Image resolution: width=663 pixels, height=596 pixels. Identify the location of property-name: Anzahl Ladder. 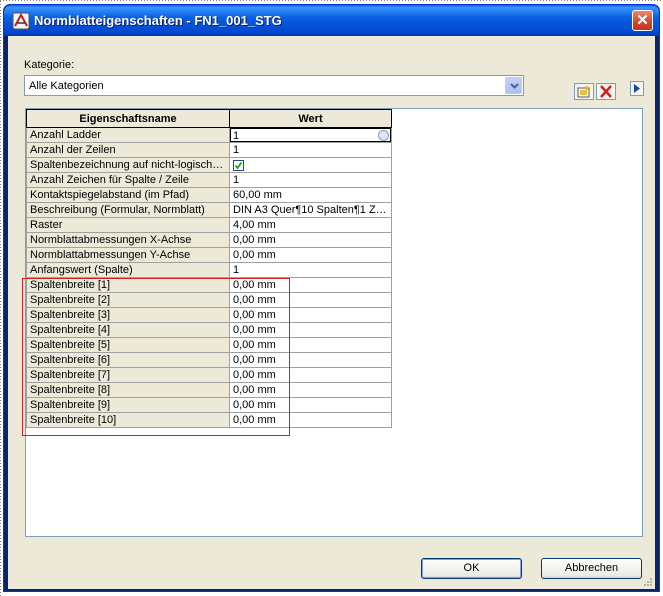
(128, 135).